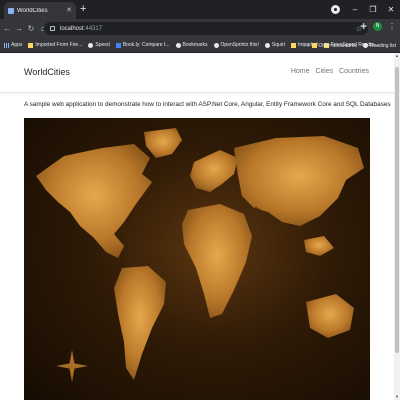  I want to click on window-controls: – ❐ ✕, so click(365, 9).